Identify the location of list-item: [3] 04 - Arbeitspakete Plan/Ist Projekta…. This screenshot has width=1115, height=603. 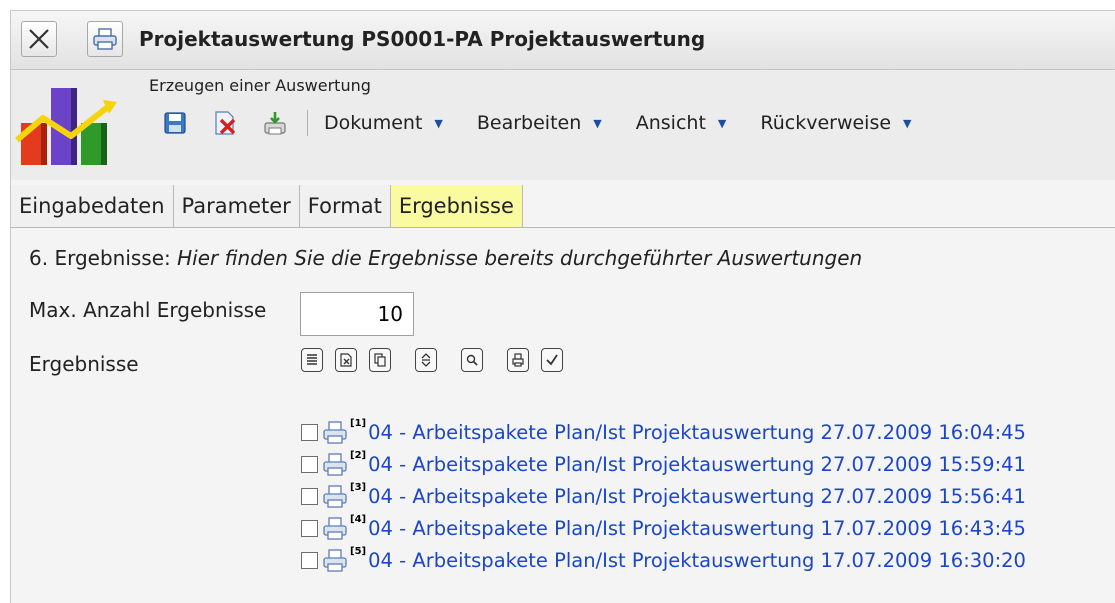
(663, 496).